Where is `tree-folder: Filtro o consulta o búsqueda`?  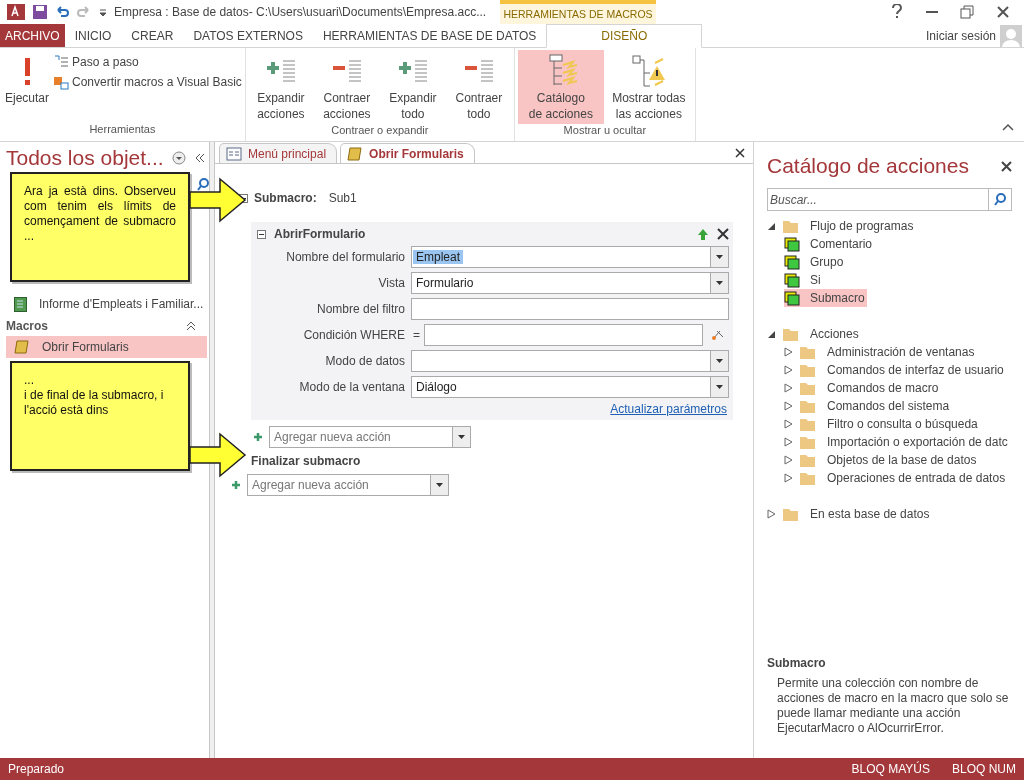 tree-folder: Filtro o consulta o búsqueda is located at coordinates (882, 424).